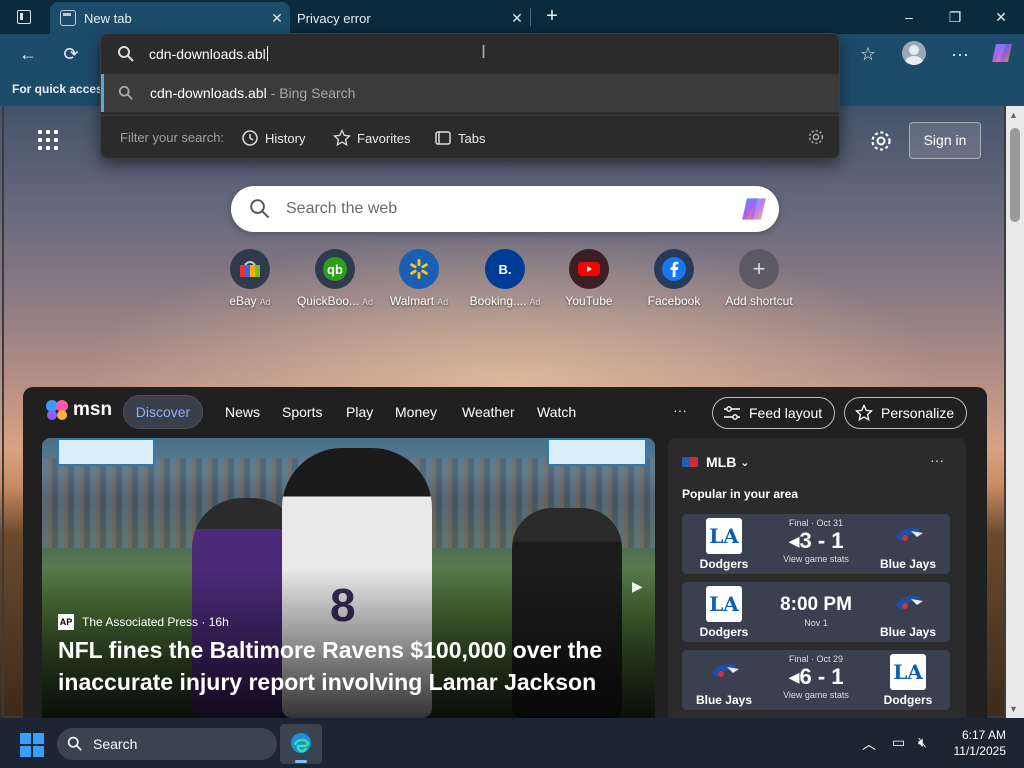 Image resolution: width=1024 pixels, height=768 pixels. I want to click on apps-launcher-icon, so click(48, 140).